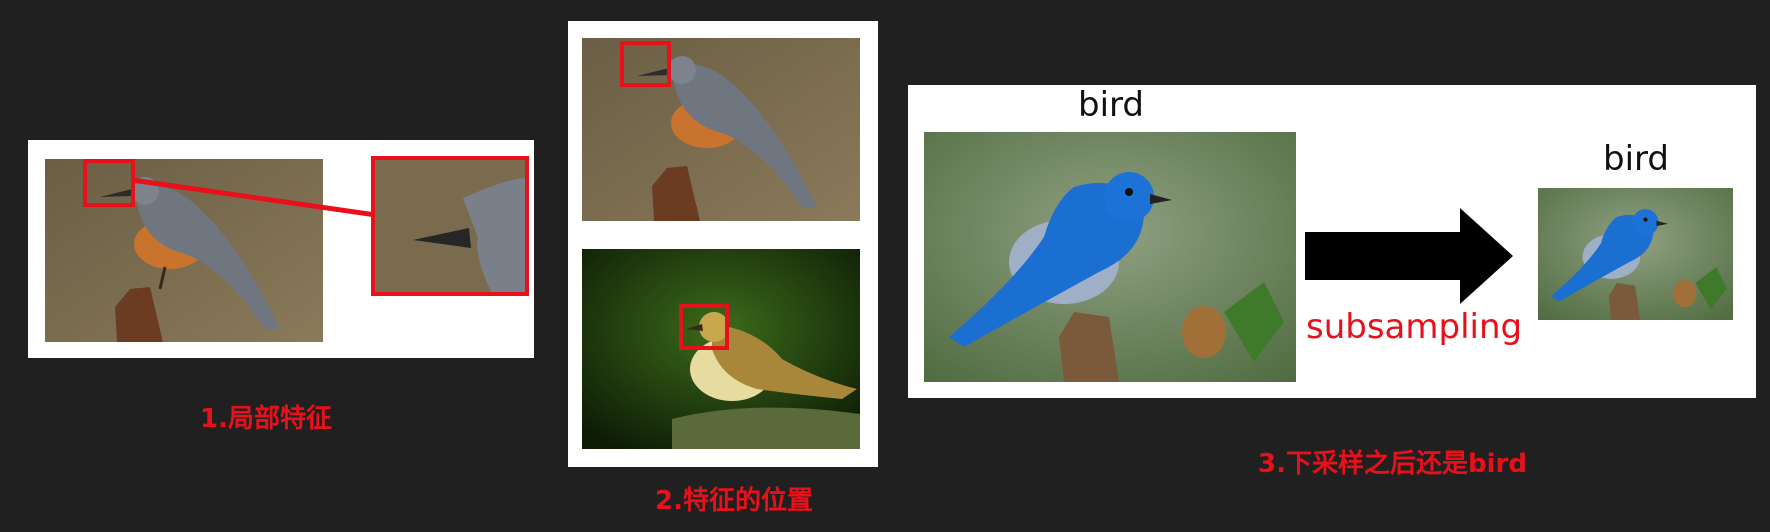 Image resolution: width=1770 pixels, height=532 pixels. What do you see at coordinates (281, 249) in the screenshot?
I see `panel-local-feature` at bounding box center [281, 249].